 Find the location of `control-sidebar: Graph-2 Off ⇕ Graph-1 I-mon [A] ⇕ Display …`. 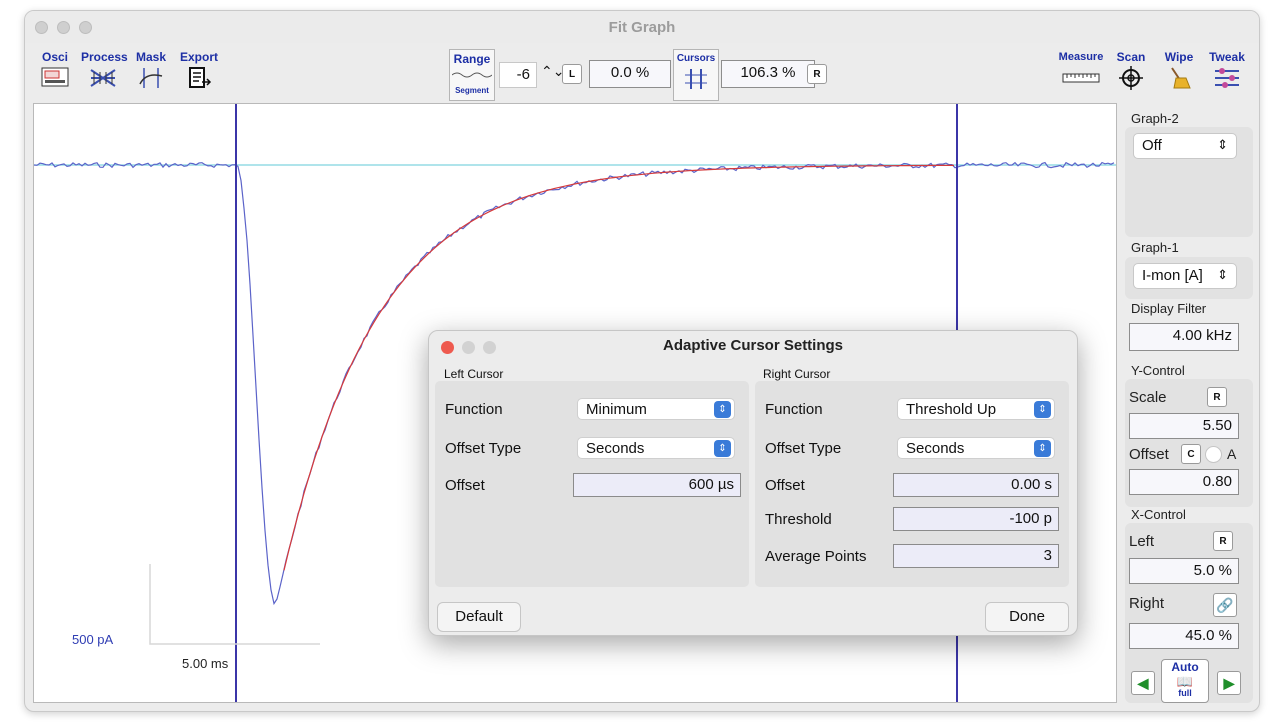

control-sidebar: Graph-2 Off ⇕ Graph-1 I-mon [A] ⇕ Display … is located at coordinates (1188, 405).